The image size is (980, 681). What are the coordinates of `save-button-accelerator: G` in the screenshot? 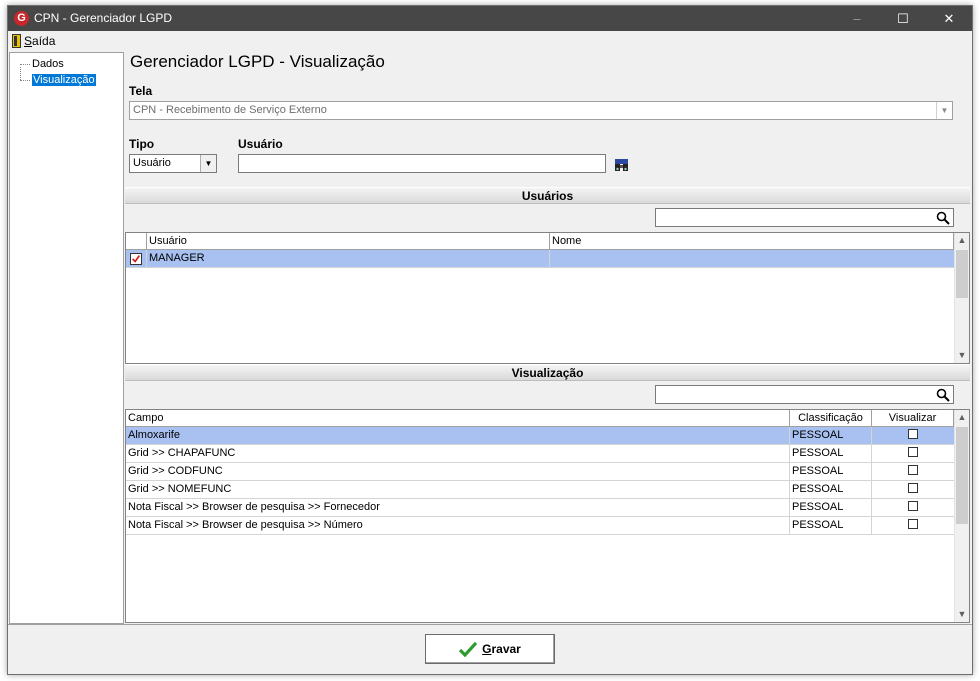 It's located at (487, 649).